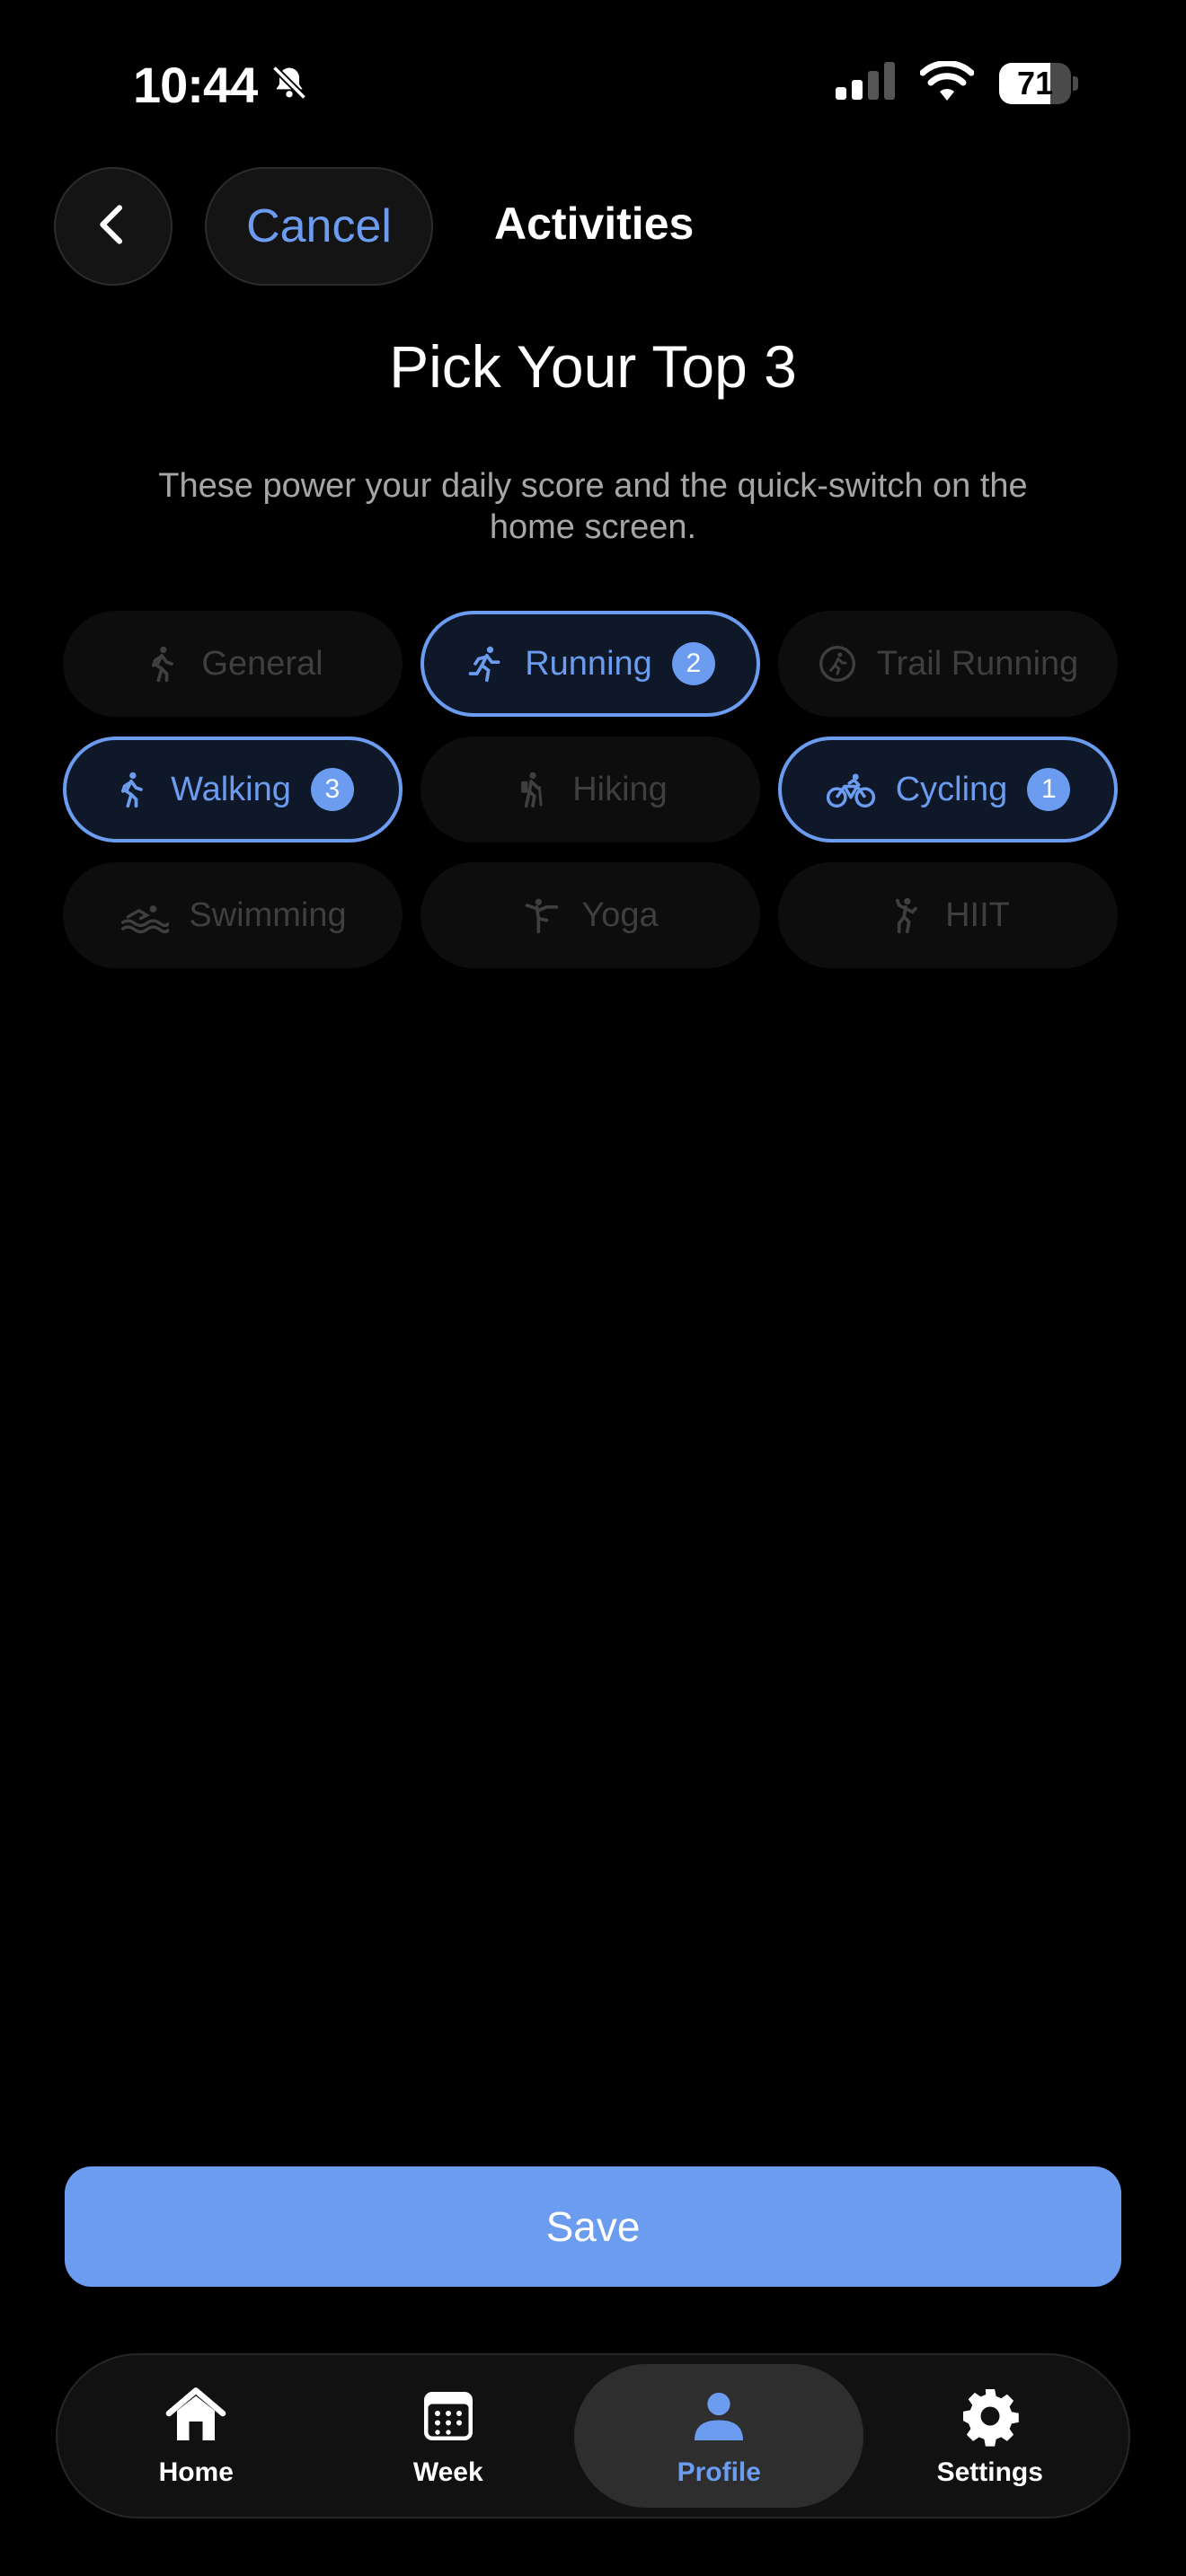 The width and height of the screenshot is (1186, 2576). I want to click on rank-badge: 2, so click(693, 663).